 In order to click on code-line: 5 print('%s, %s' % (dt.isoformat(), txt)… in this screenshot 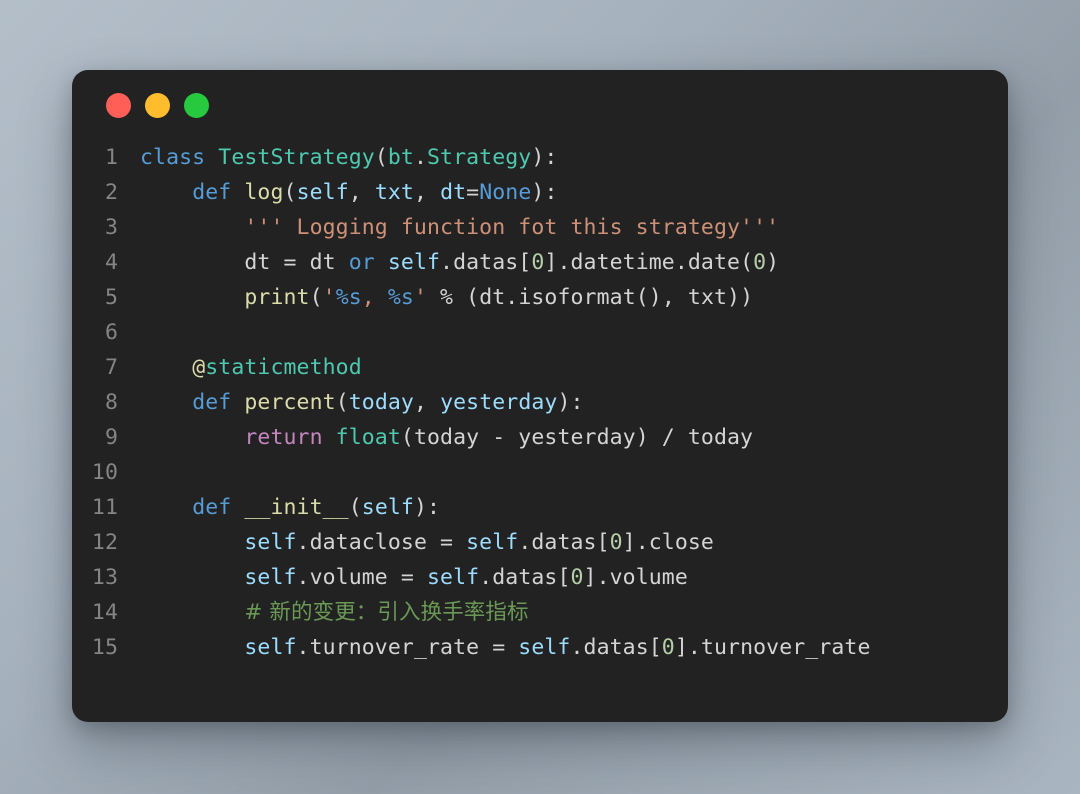, I will do `click(540, 297)`.